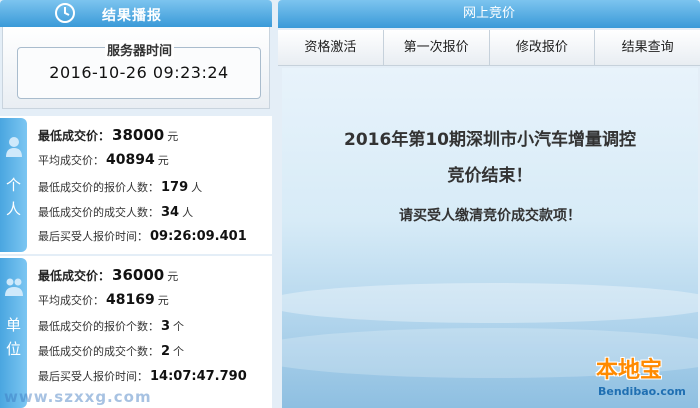 This screenshot has width=700, height=408. What do you see at coordinates (437, 47) in the screenshot?
I see `tab-first-bid: 第一次报价` at bounding box center [437, 47].